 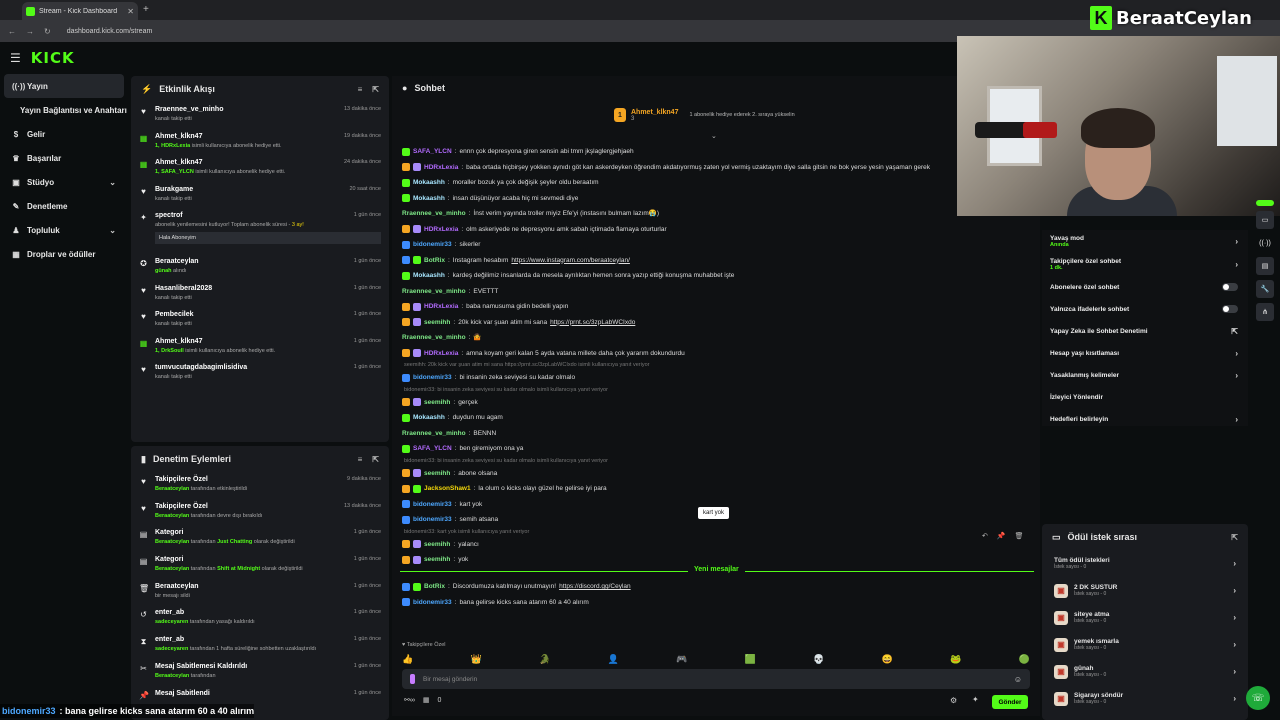 What do you see at coordinates (1265, 203) in the screenshot?
I see `green-tab-icon` at bounding box center [1265, 203].